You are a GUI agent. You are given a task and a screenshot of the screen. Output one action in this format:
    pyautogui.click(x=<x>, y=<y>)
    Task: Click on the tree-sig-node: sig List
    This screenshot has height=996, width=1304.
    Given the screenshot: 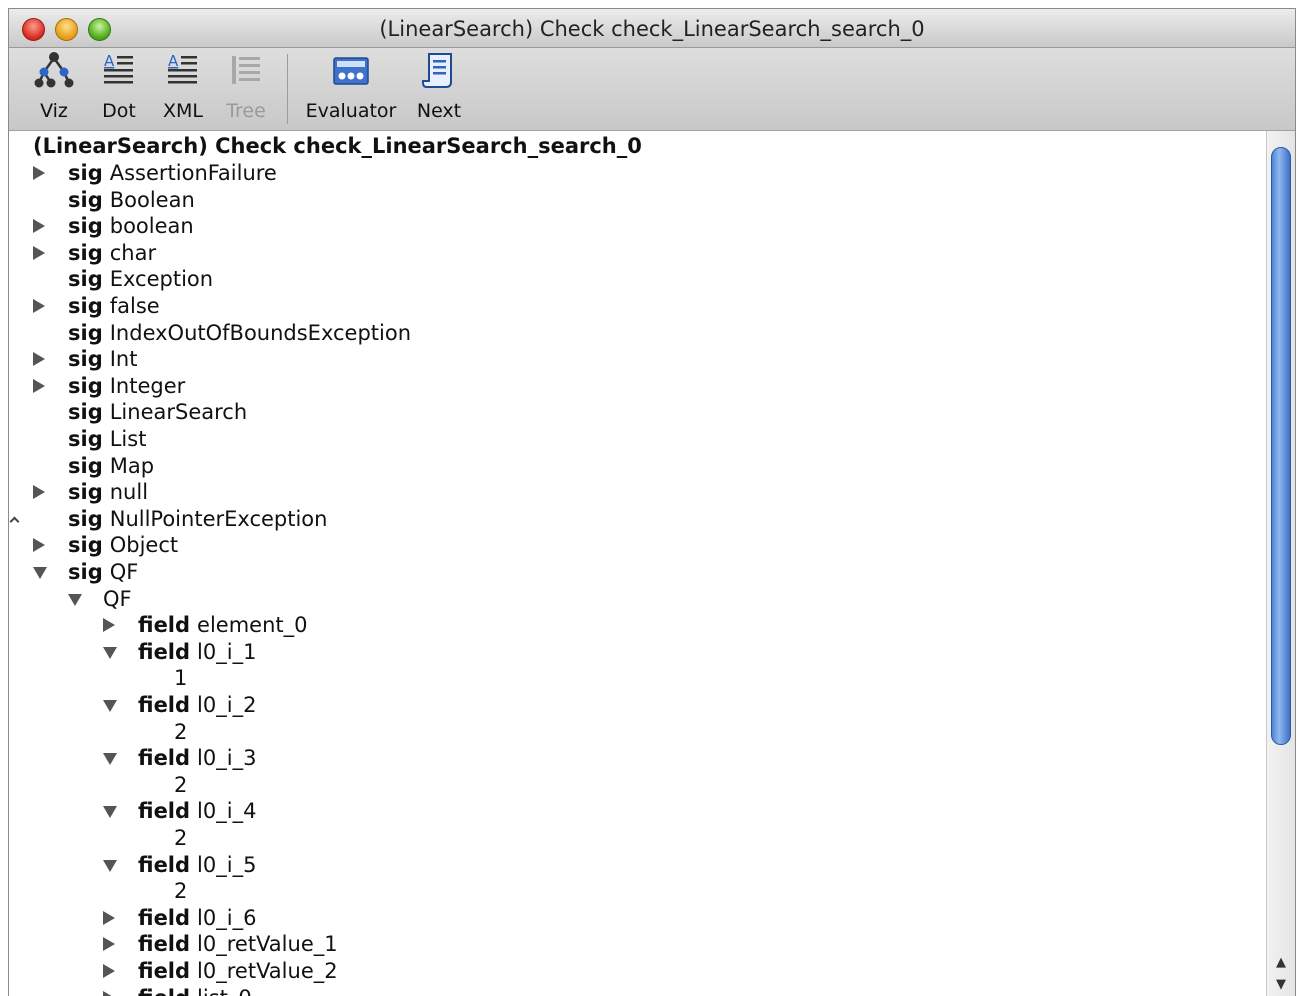 What is the action you would take?
    pyautogui.click(x=107, y=439)
    